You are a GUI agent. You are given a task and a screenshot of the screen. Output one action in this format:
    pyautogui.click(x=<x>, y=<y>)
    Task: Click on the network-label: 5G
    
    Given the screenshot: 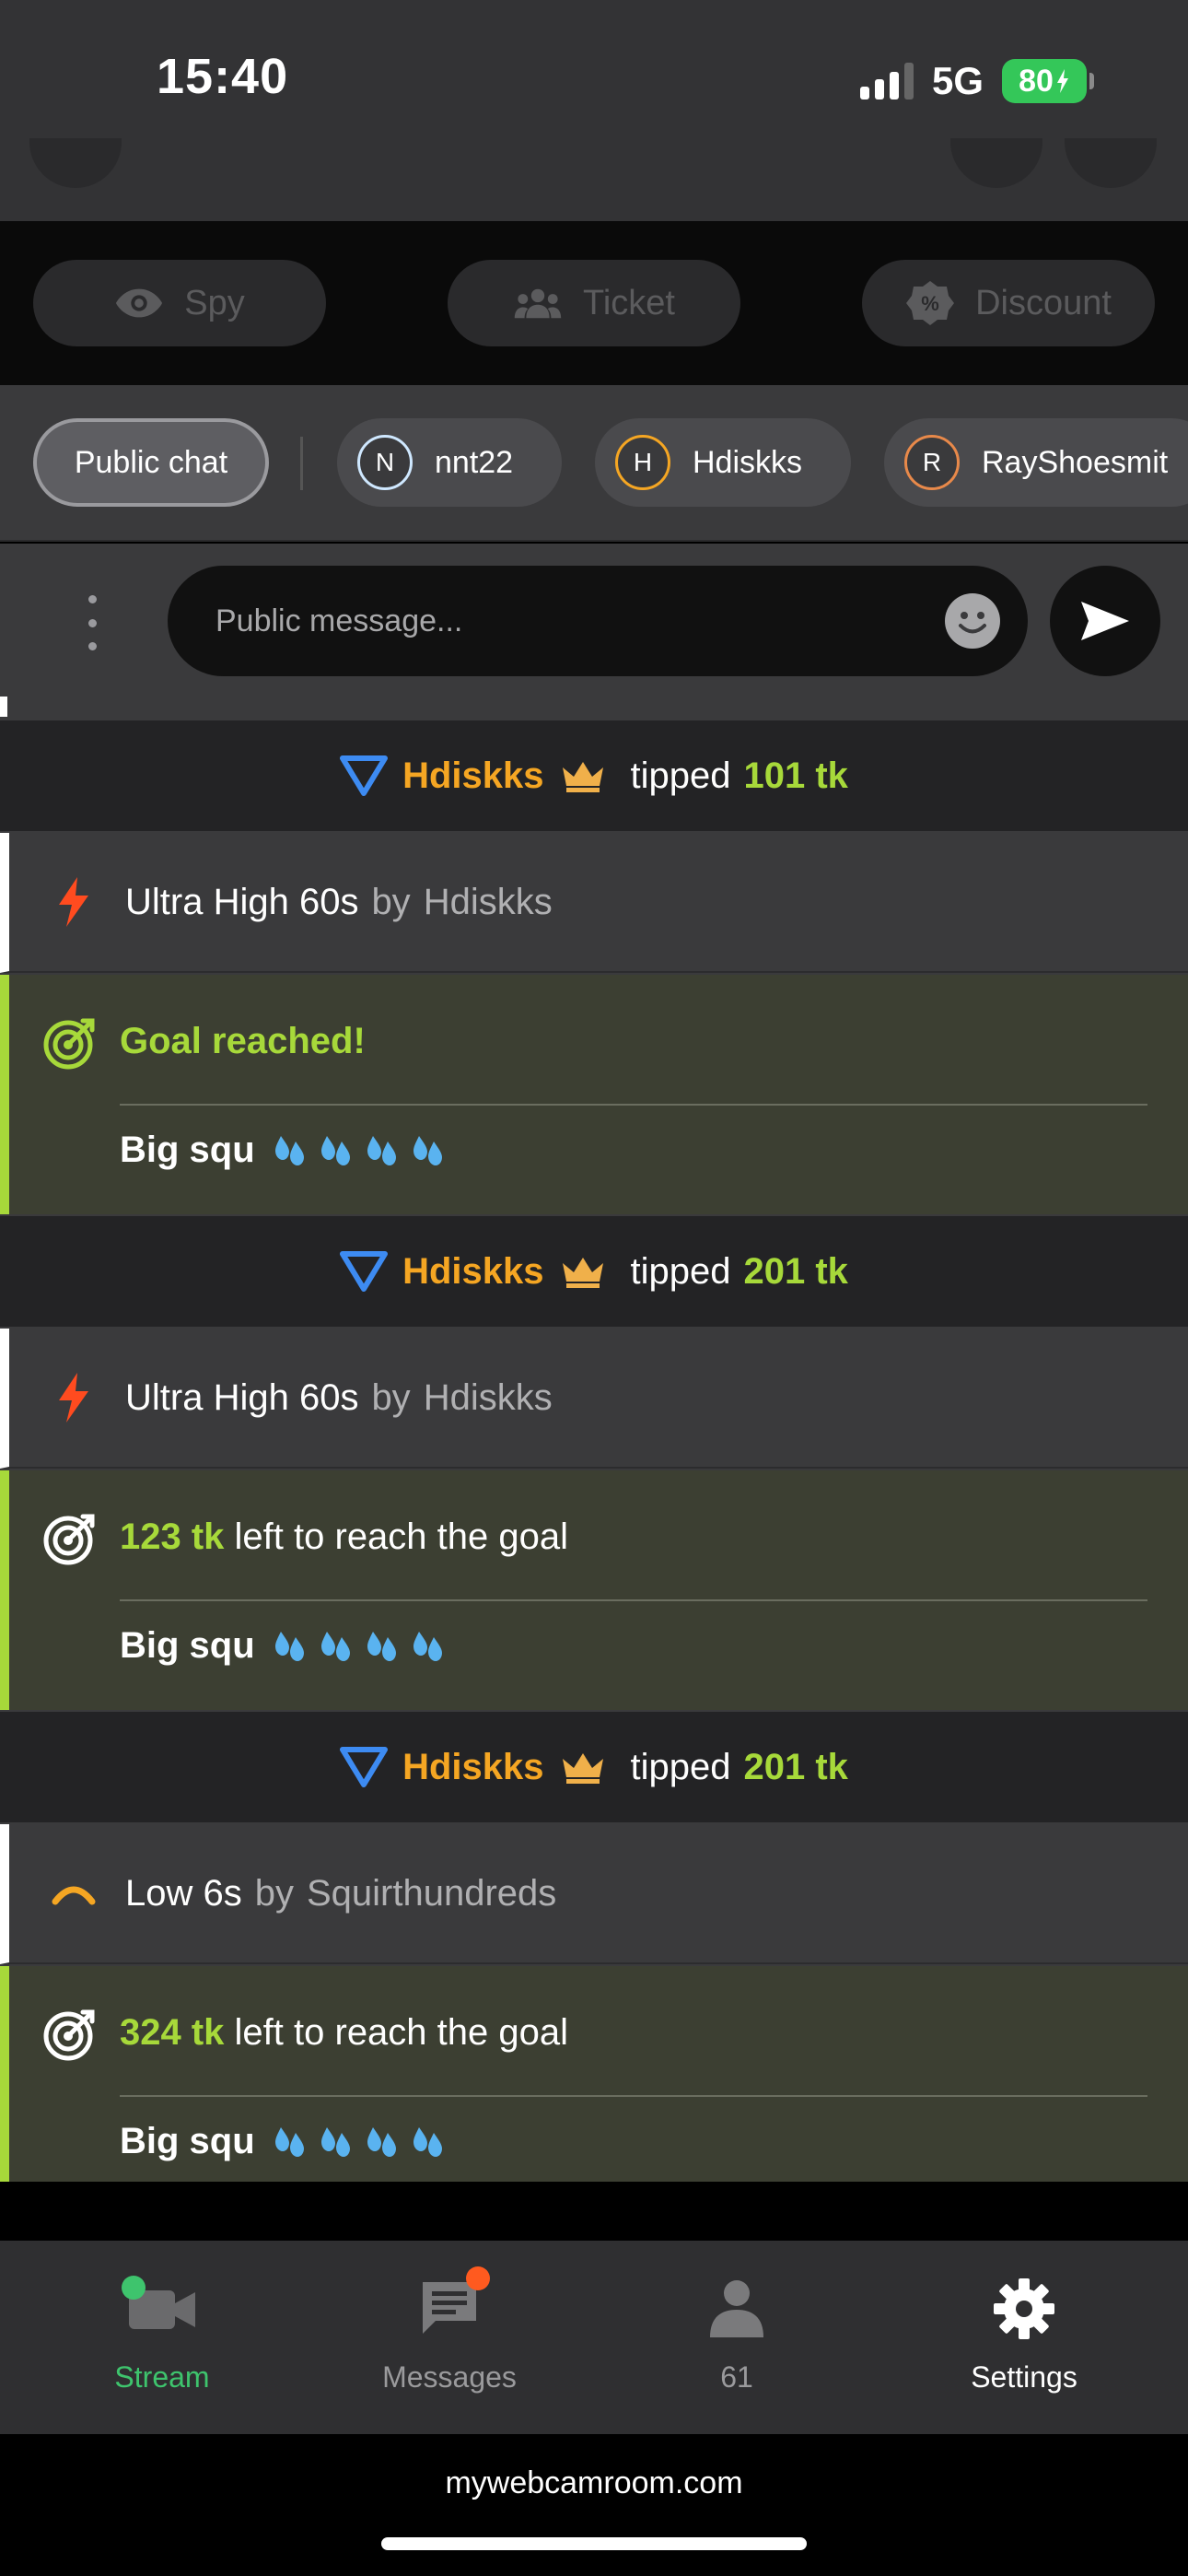 What is the action you would take?
    pyautogui.click(x=957, y=80)
    